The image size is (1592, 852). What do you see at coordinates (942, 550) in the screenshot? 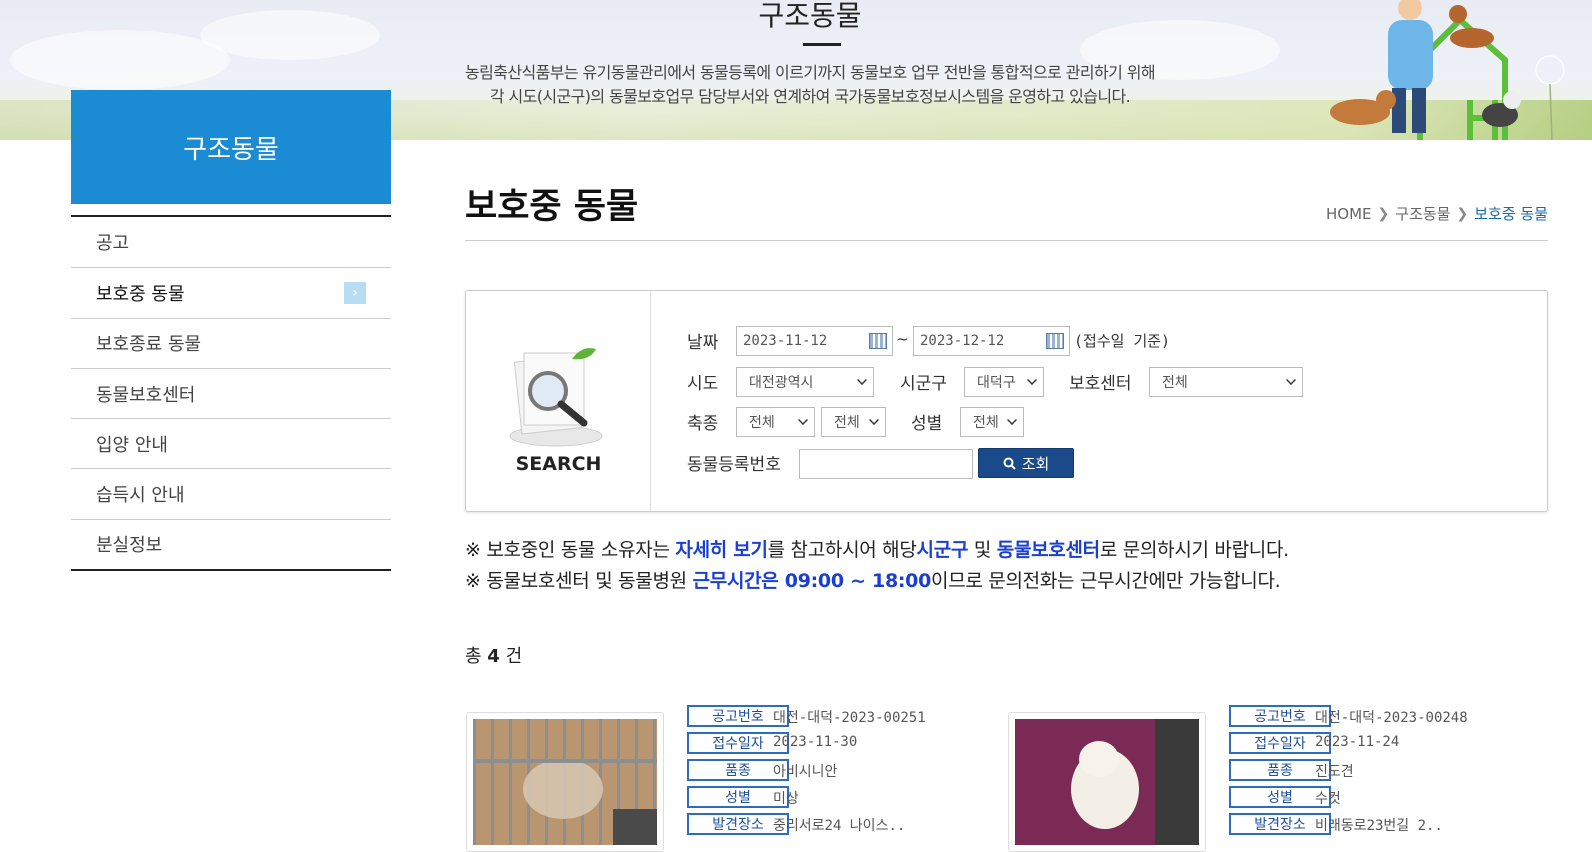
I see `notice-highlight-sigungu: 시군구` at bounding box center [942, 550].